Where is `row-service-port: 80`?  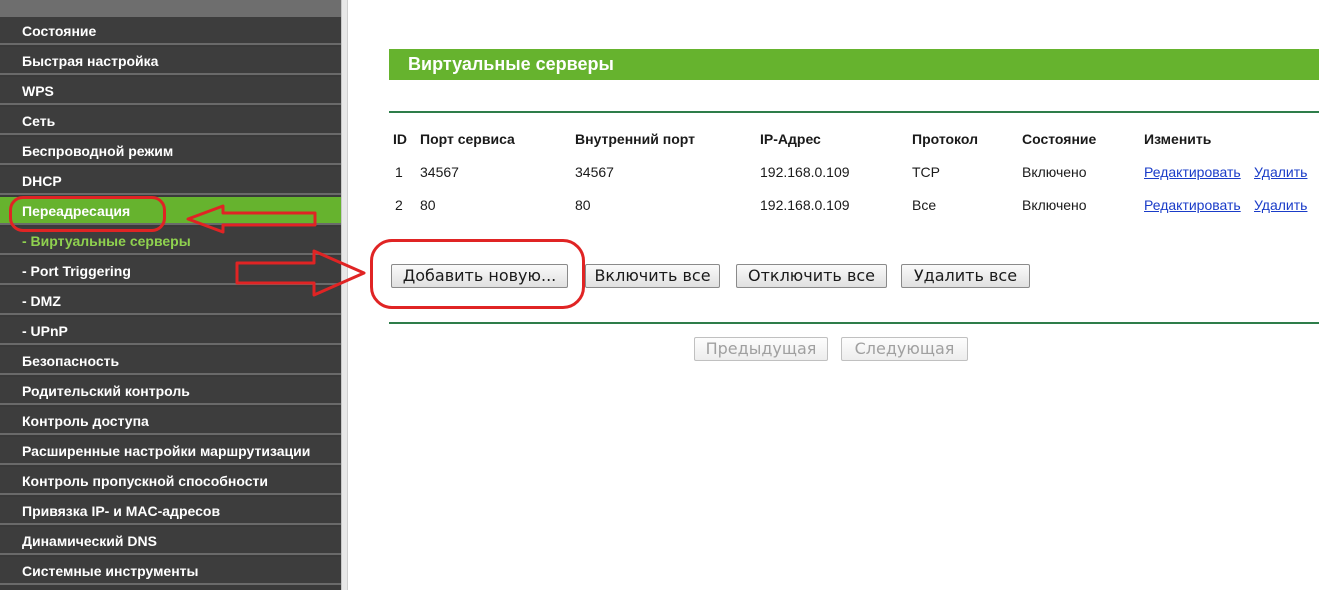
row-service-port: 80 is located at coordinates (428, 205).